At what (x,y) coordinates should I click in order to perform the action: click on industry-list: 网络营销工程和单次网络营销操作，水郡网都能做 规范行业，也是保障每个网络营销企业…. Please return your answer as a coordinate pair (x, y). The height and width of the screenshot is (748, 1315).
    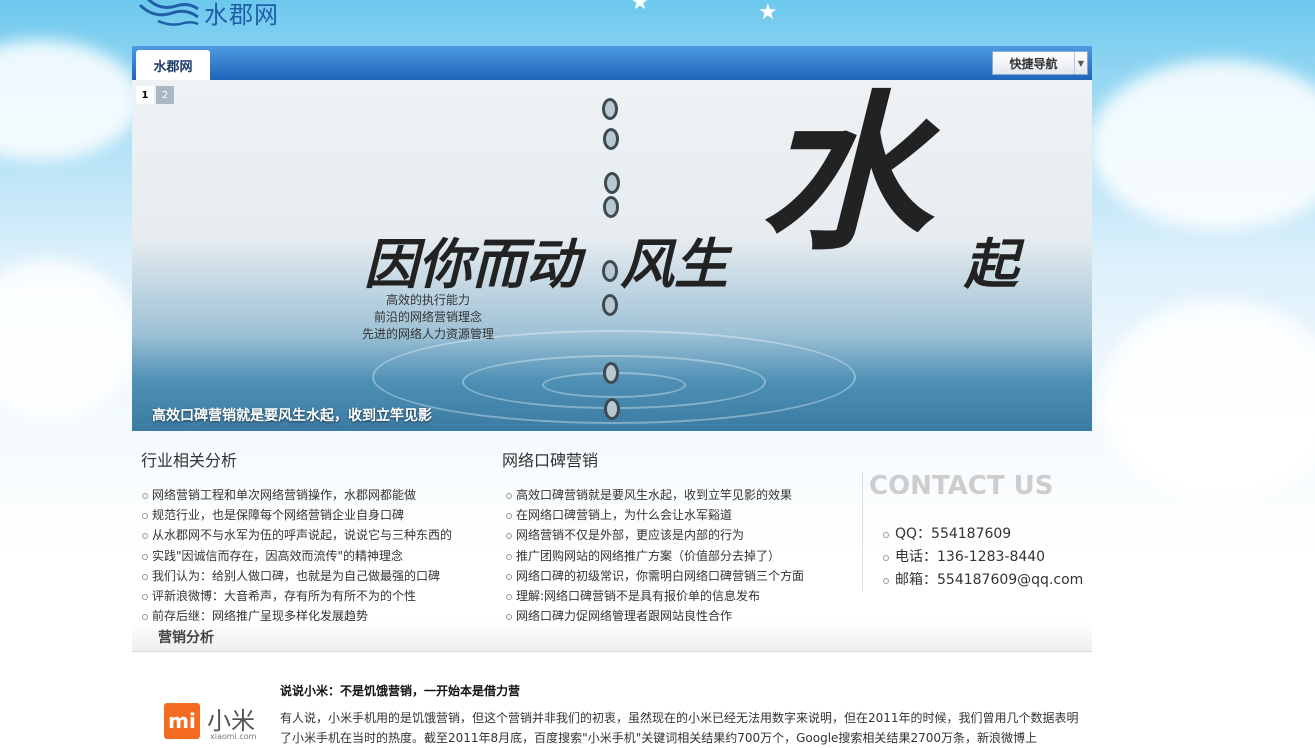
    Looking at the image, I should click on (296, 555).